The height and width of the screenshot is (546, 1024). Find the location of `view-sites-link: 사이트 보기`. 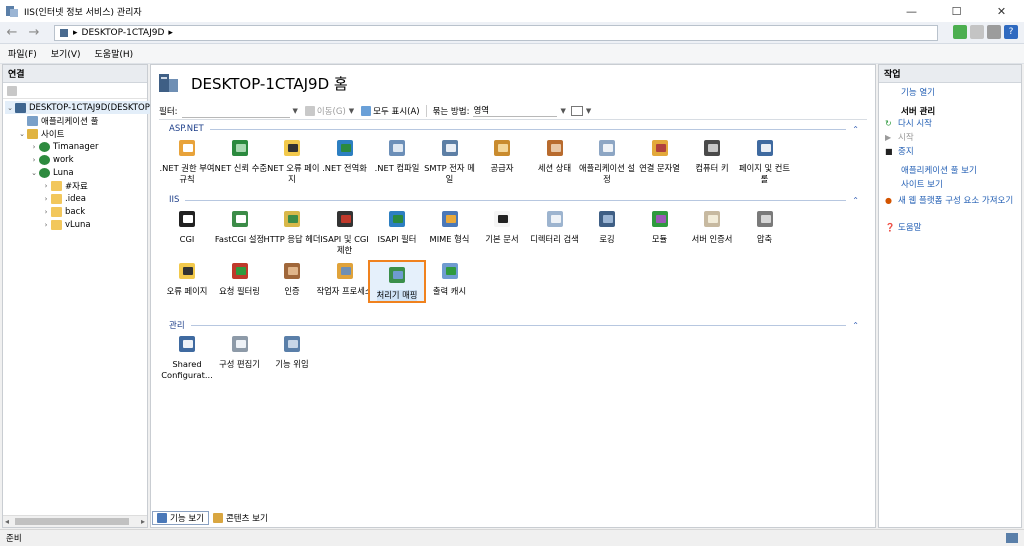

view-sites-link: 사이트 보기 is located at coordinates (962, 185).